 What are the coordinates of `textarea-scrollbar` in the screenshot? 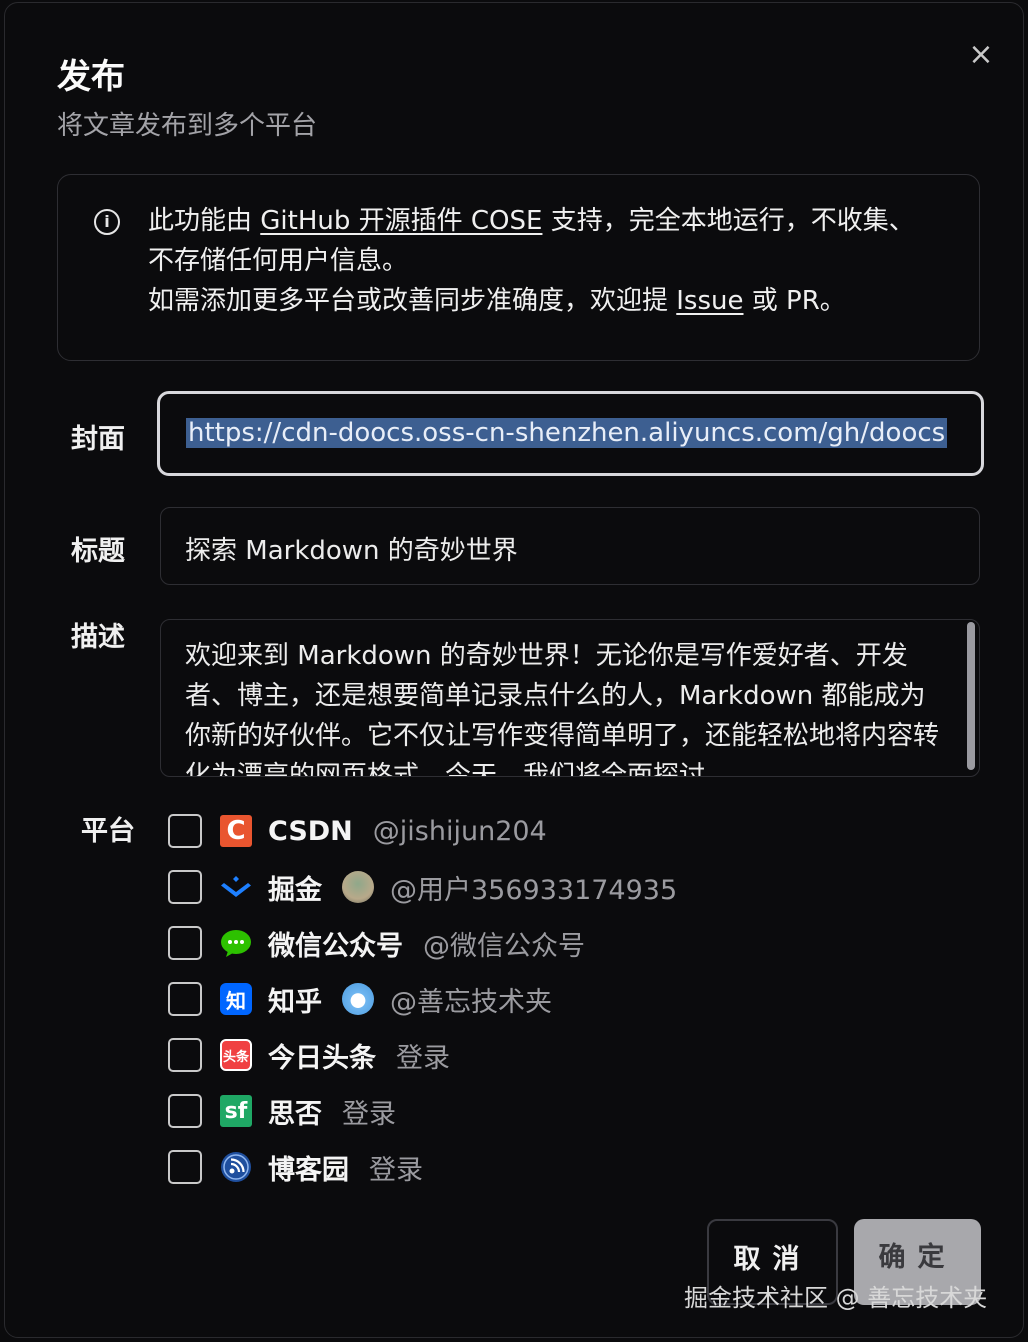 It's located at (971, 696).